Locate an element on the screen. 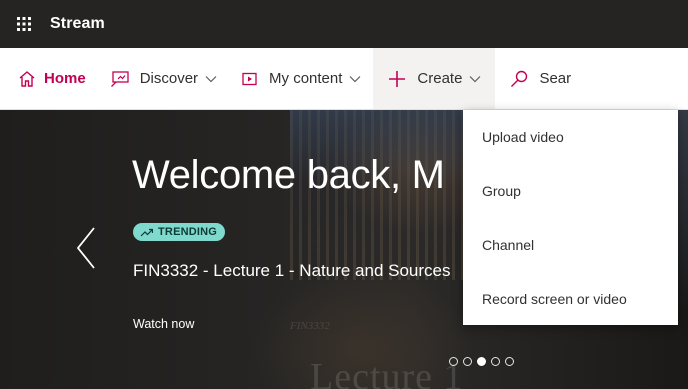 The height and width of the screenshot is (389, 688). nav-my-content-label: My content is located at coordinates (306, 78).